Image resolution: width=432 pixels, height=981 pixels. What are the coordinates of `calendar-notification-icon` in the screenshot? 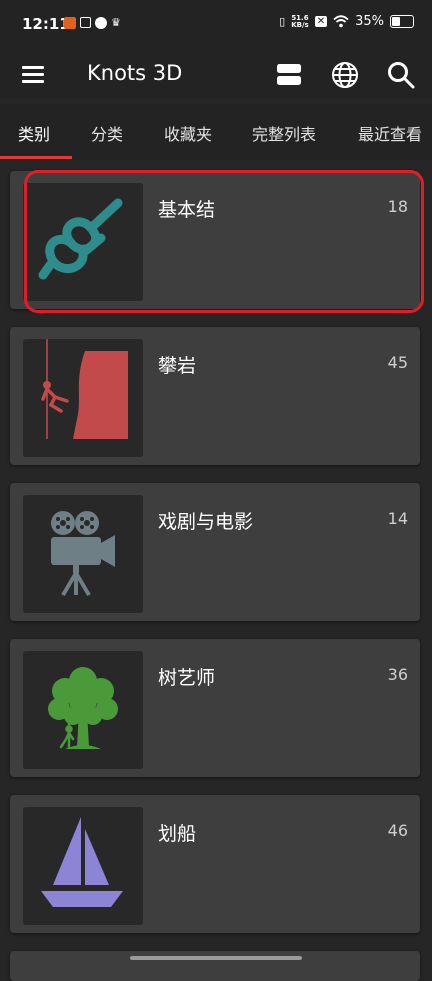 It's located at (85, 22).